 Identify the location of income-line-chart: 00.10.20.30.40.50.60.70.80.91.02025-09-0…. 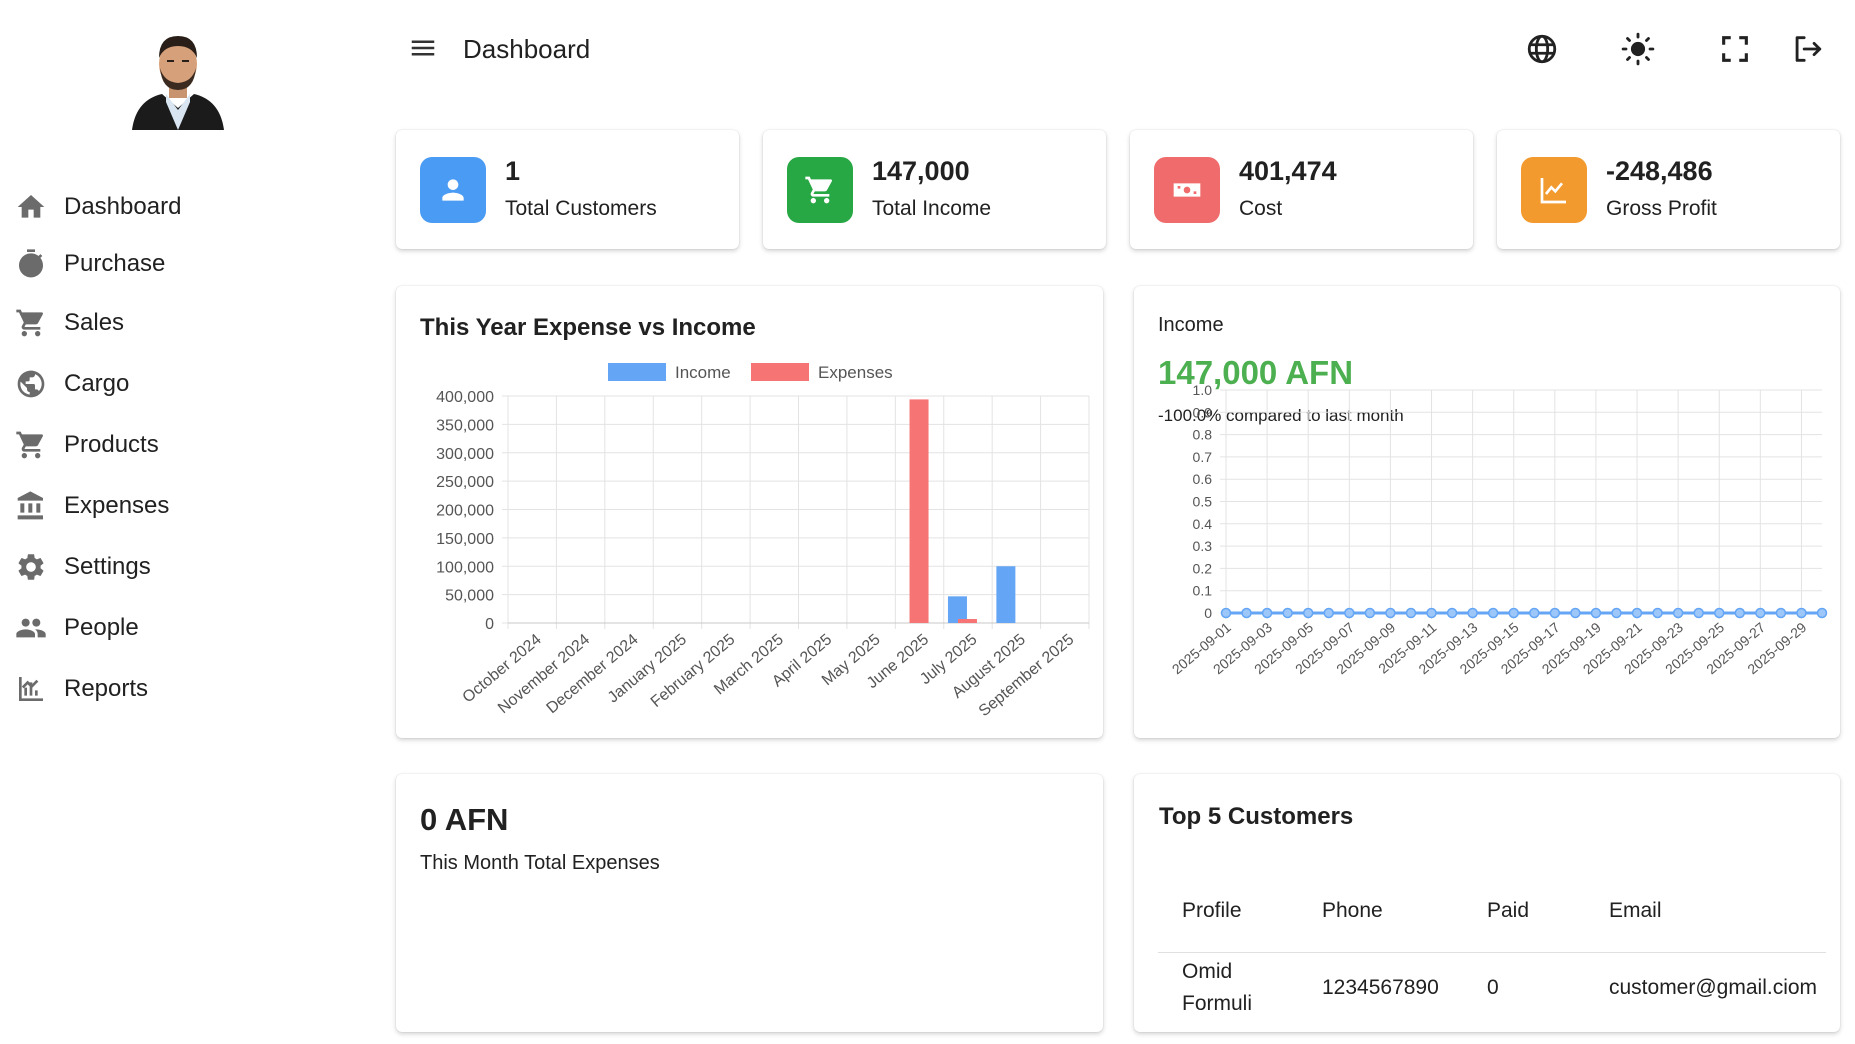
(1498, 529).